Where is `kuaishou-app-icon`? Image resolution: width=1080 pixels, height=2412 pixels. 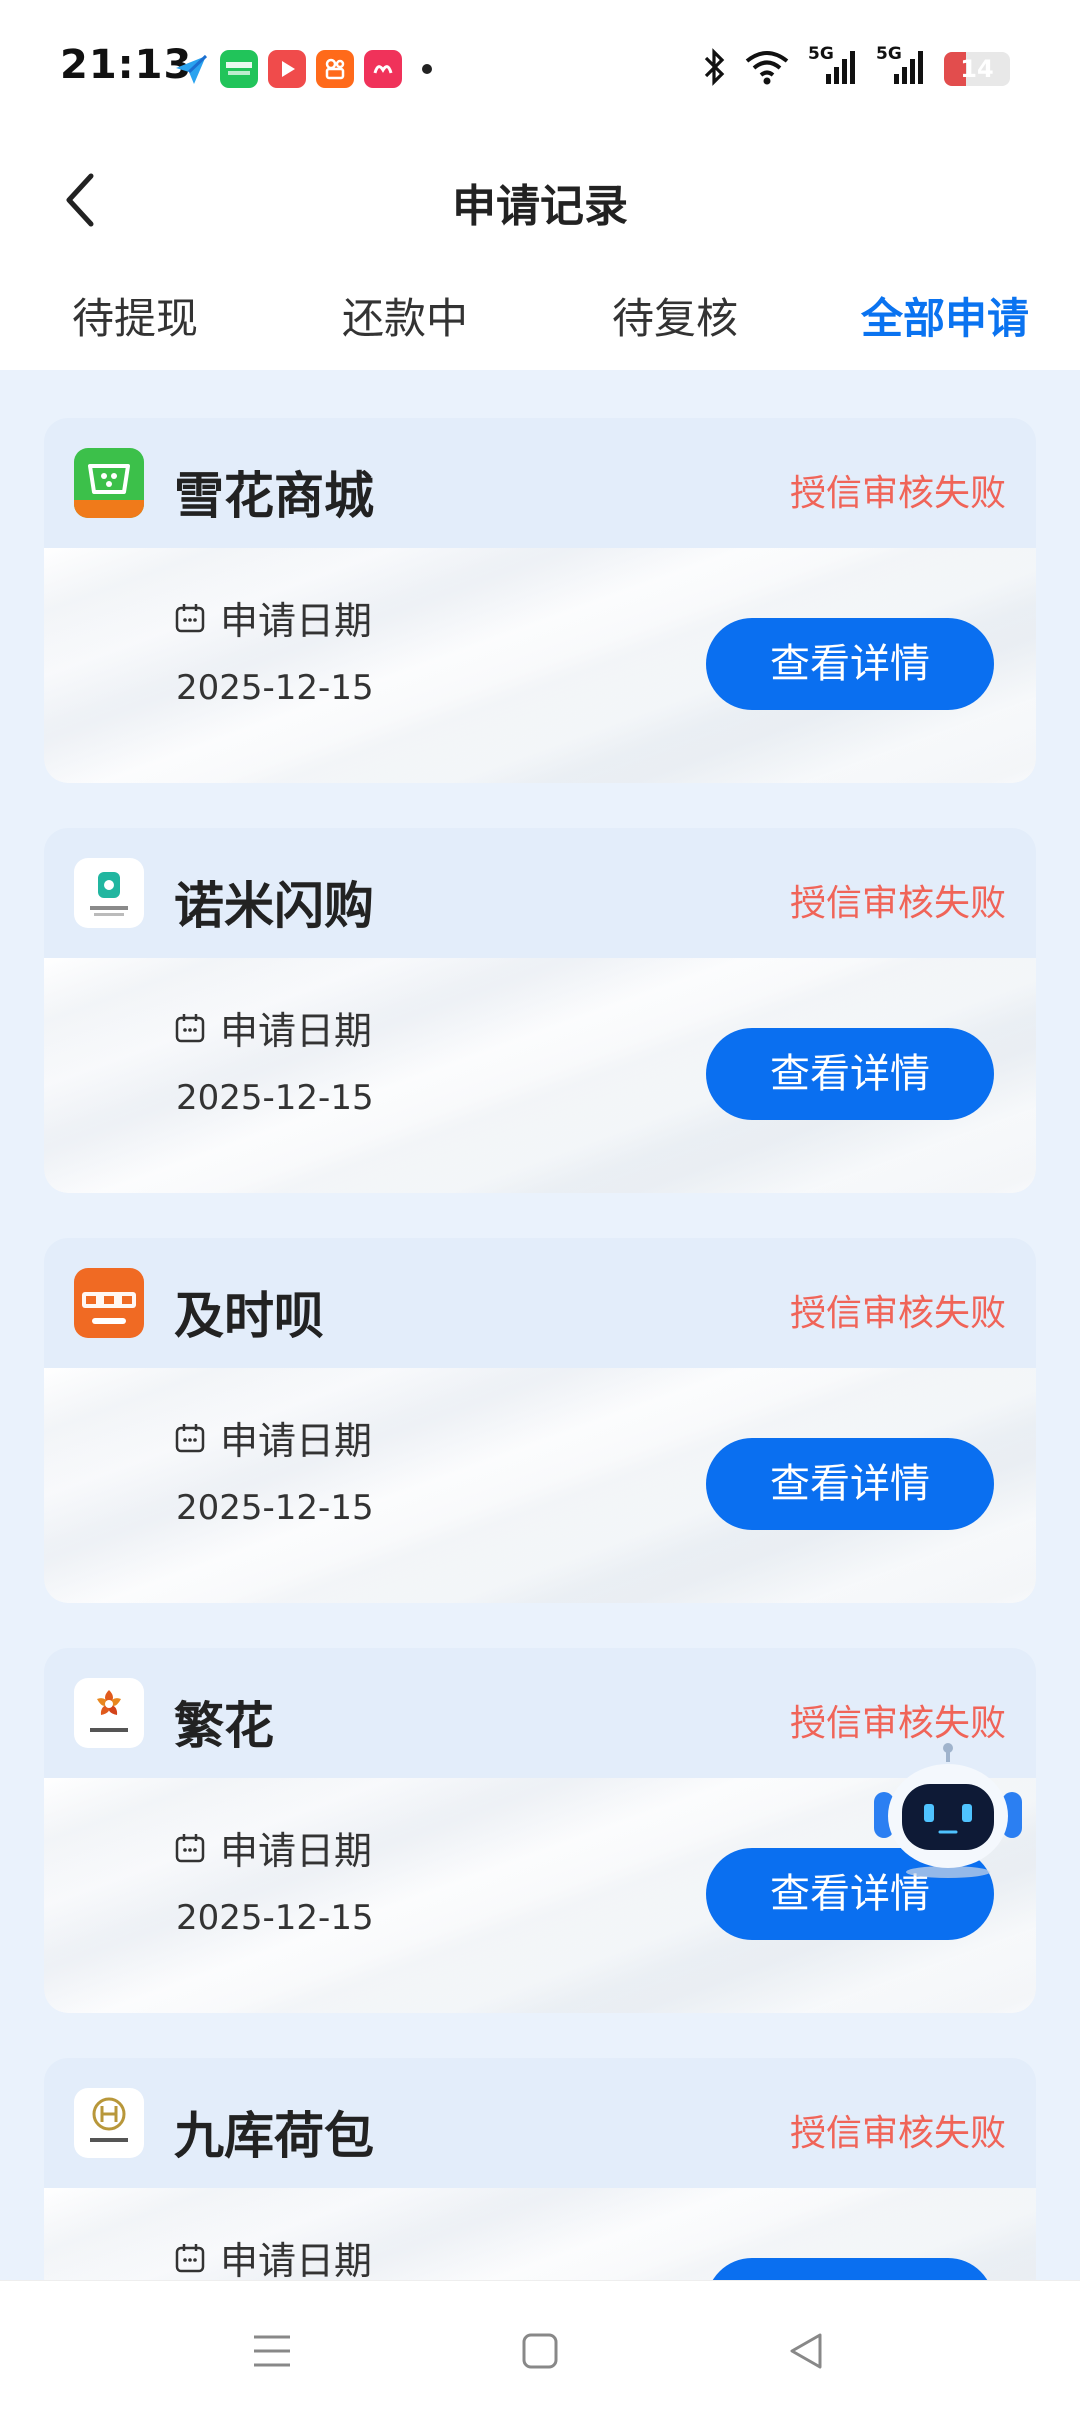
kuaishou-app-icon is located at coordinates (335, 69).